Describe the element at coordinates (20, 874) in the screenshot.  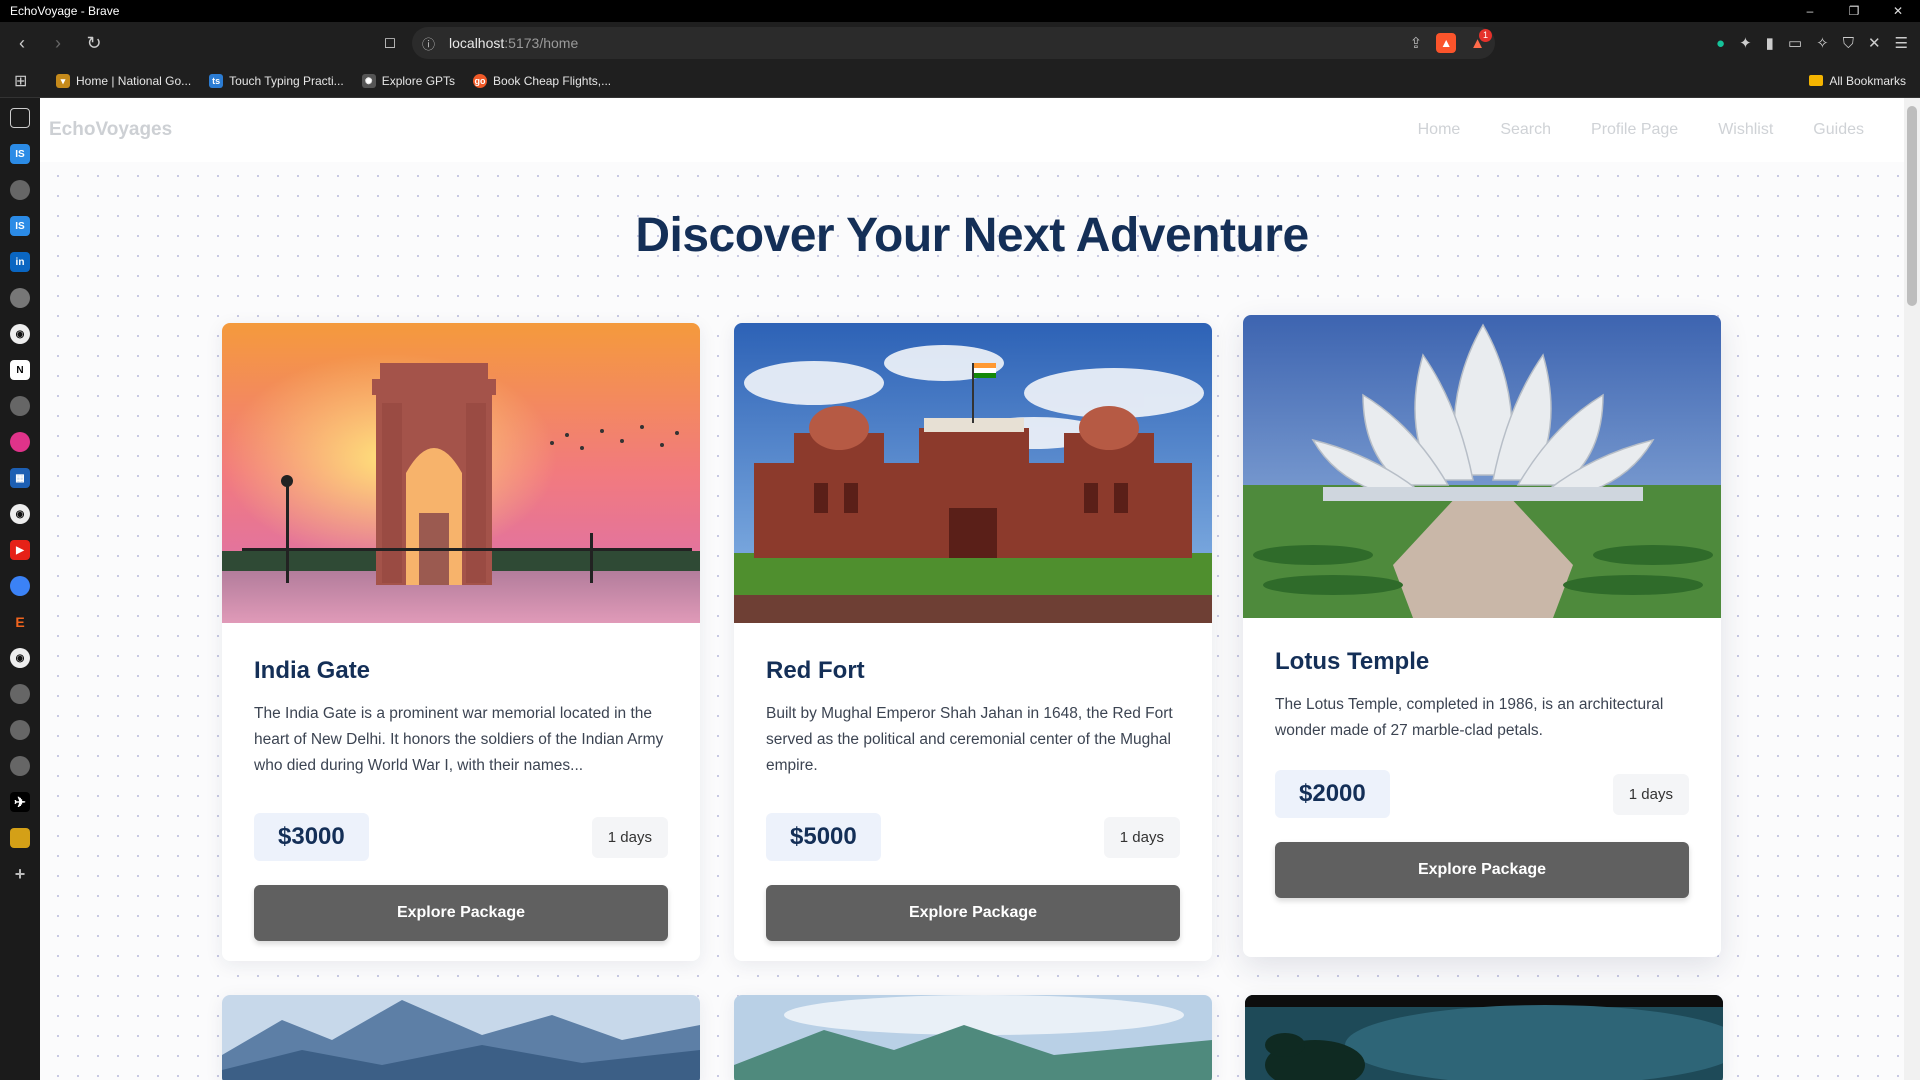
I see `add-panel-icon: +` at that location.